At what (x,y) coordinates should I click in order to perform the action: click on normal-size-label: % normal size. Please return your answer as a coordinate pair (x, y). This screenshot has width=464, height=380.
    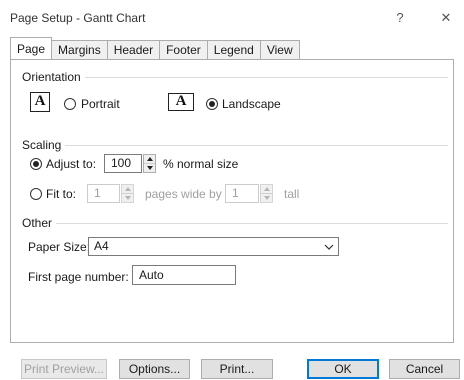
    Looking at the image, I should click on (201, 164).